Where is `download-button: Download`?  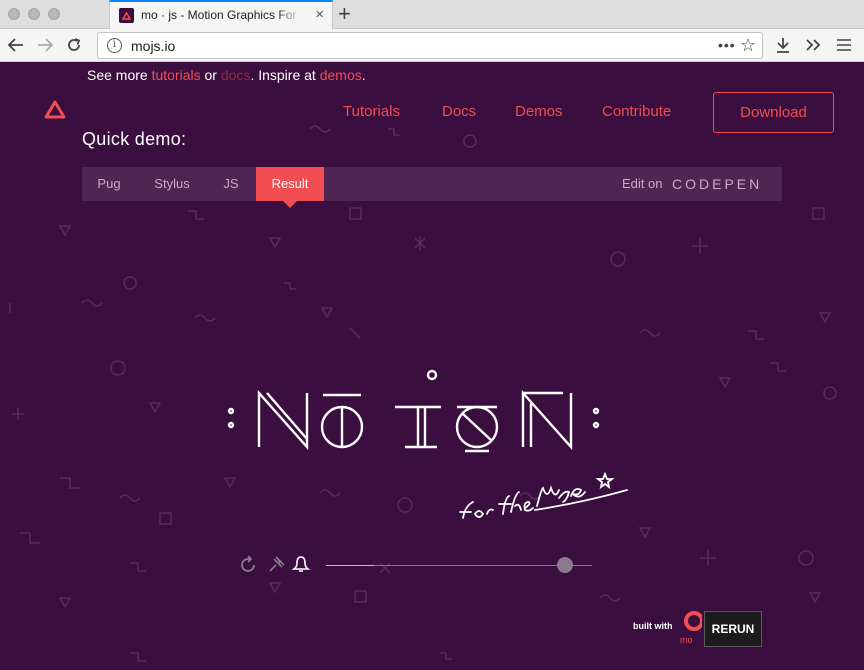
download-button: Download is located at coordinates (773, 112).